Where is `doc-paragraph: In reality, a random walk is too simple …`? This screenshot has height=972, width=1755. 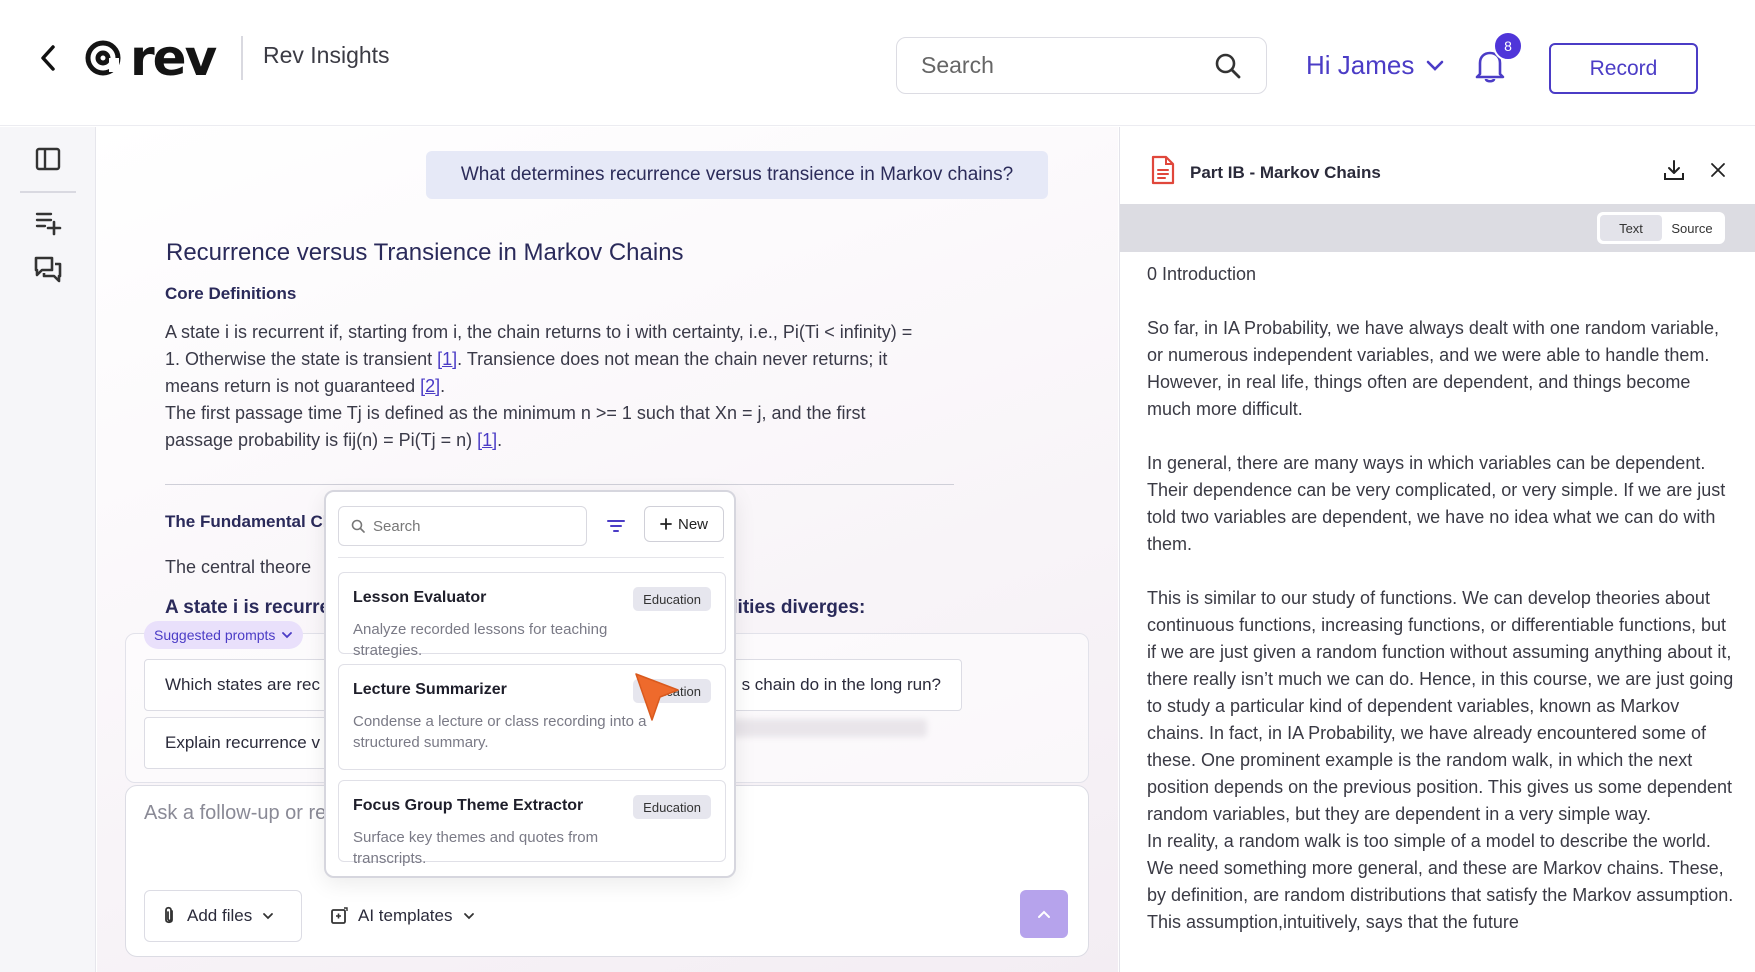 doc-paragraph: In reality, a random walk is too simple … is located at coordinates (1440, 881).